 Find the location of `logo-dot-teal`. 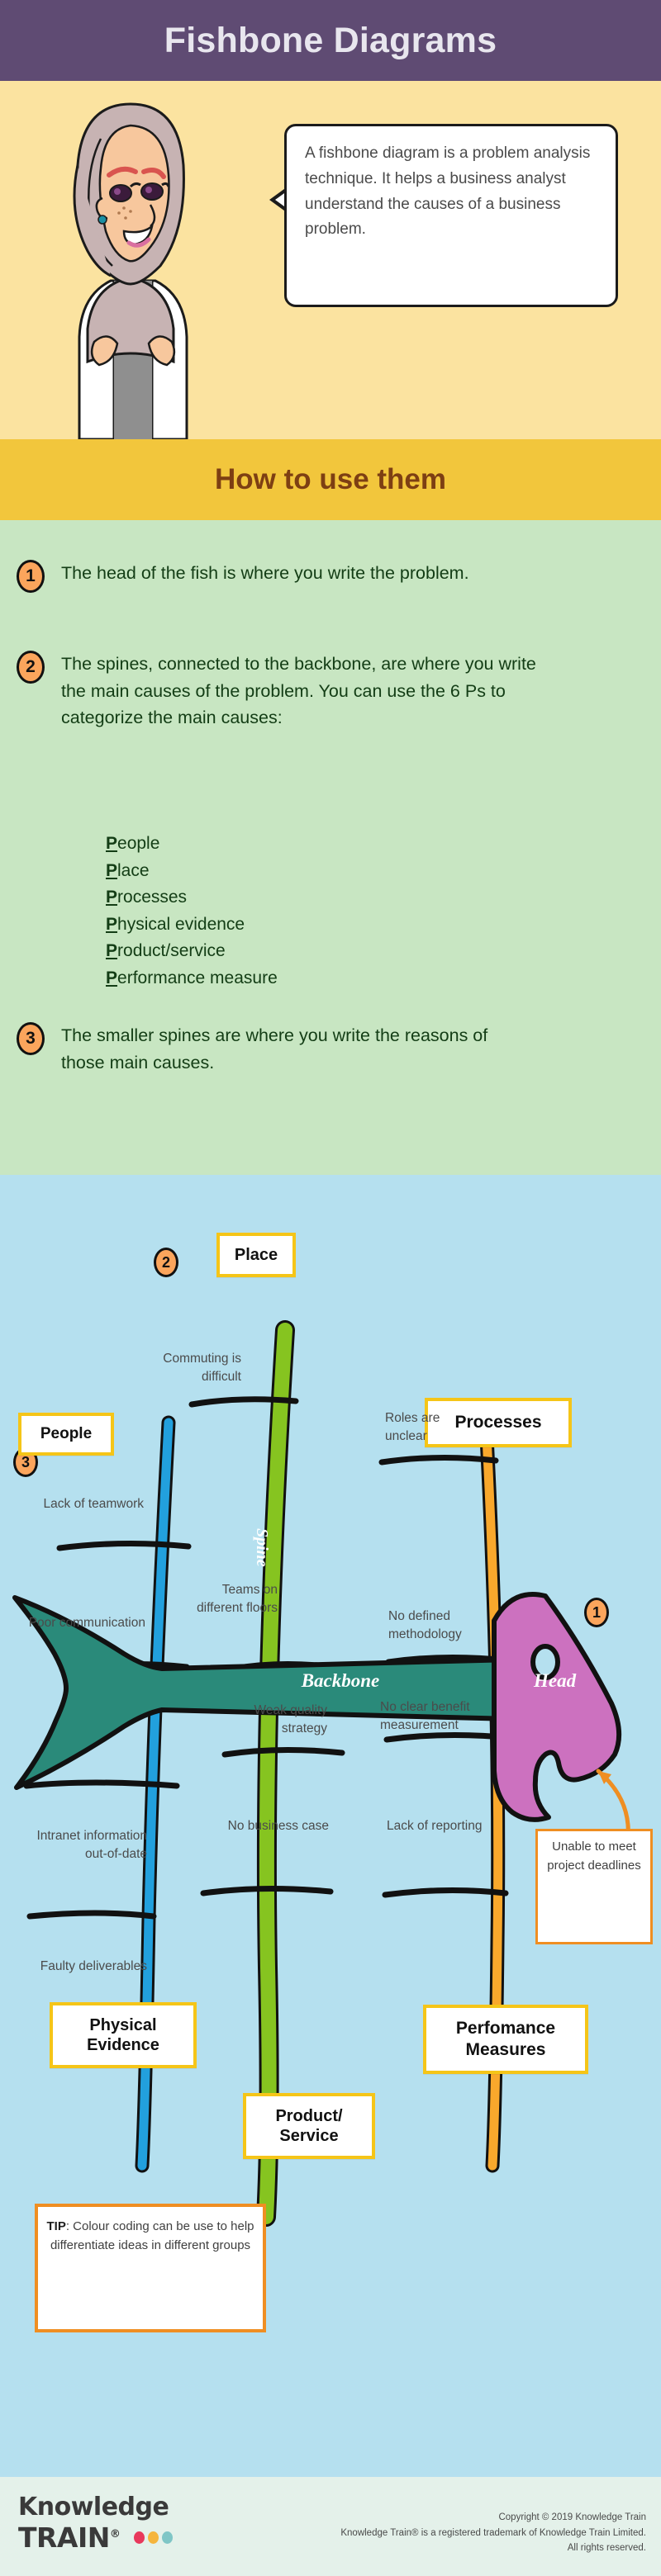

logo-dot-teal is located at coordinates (168, 2537).